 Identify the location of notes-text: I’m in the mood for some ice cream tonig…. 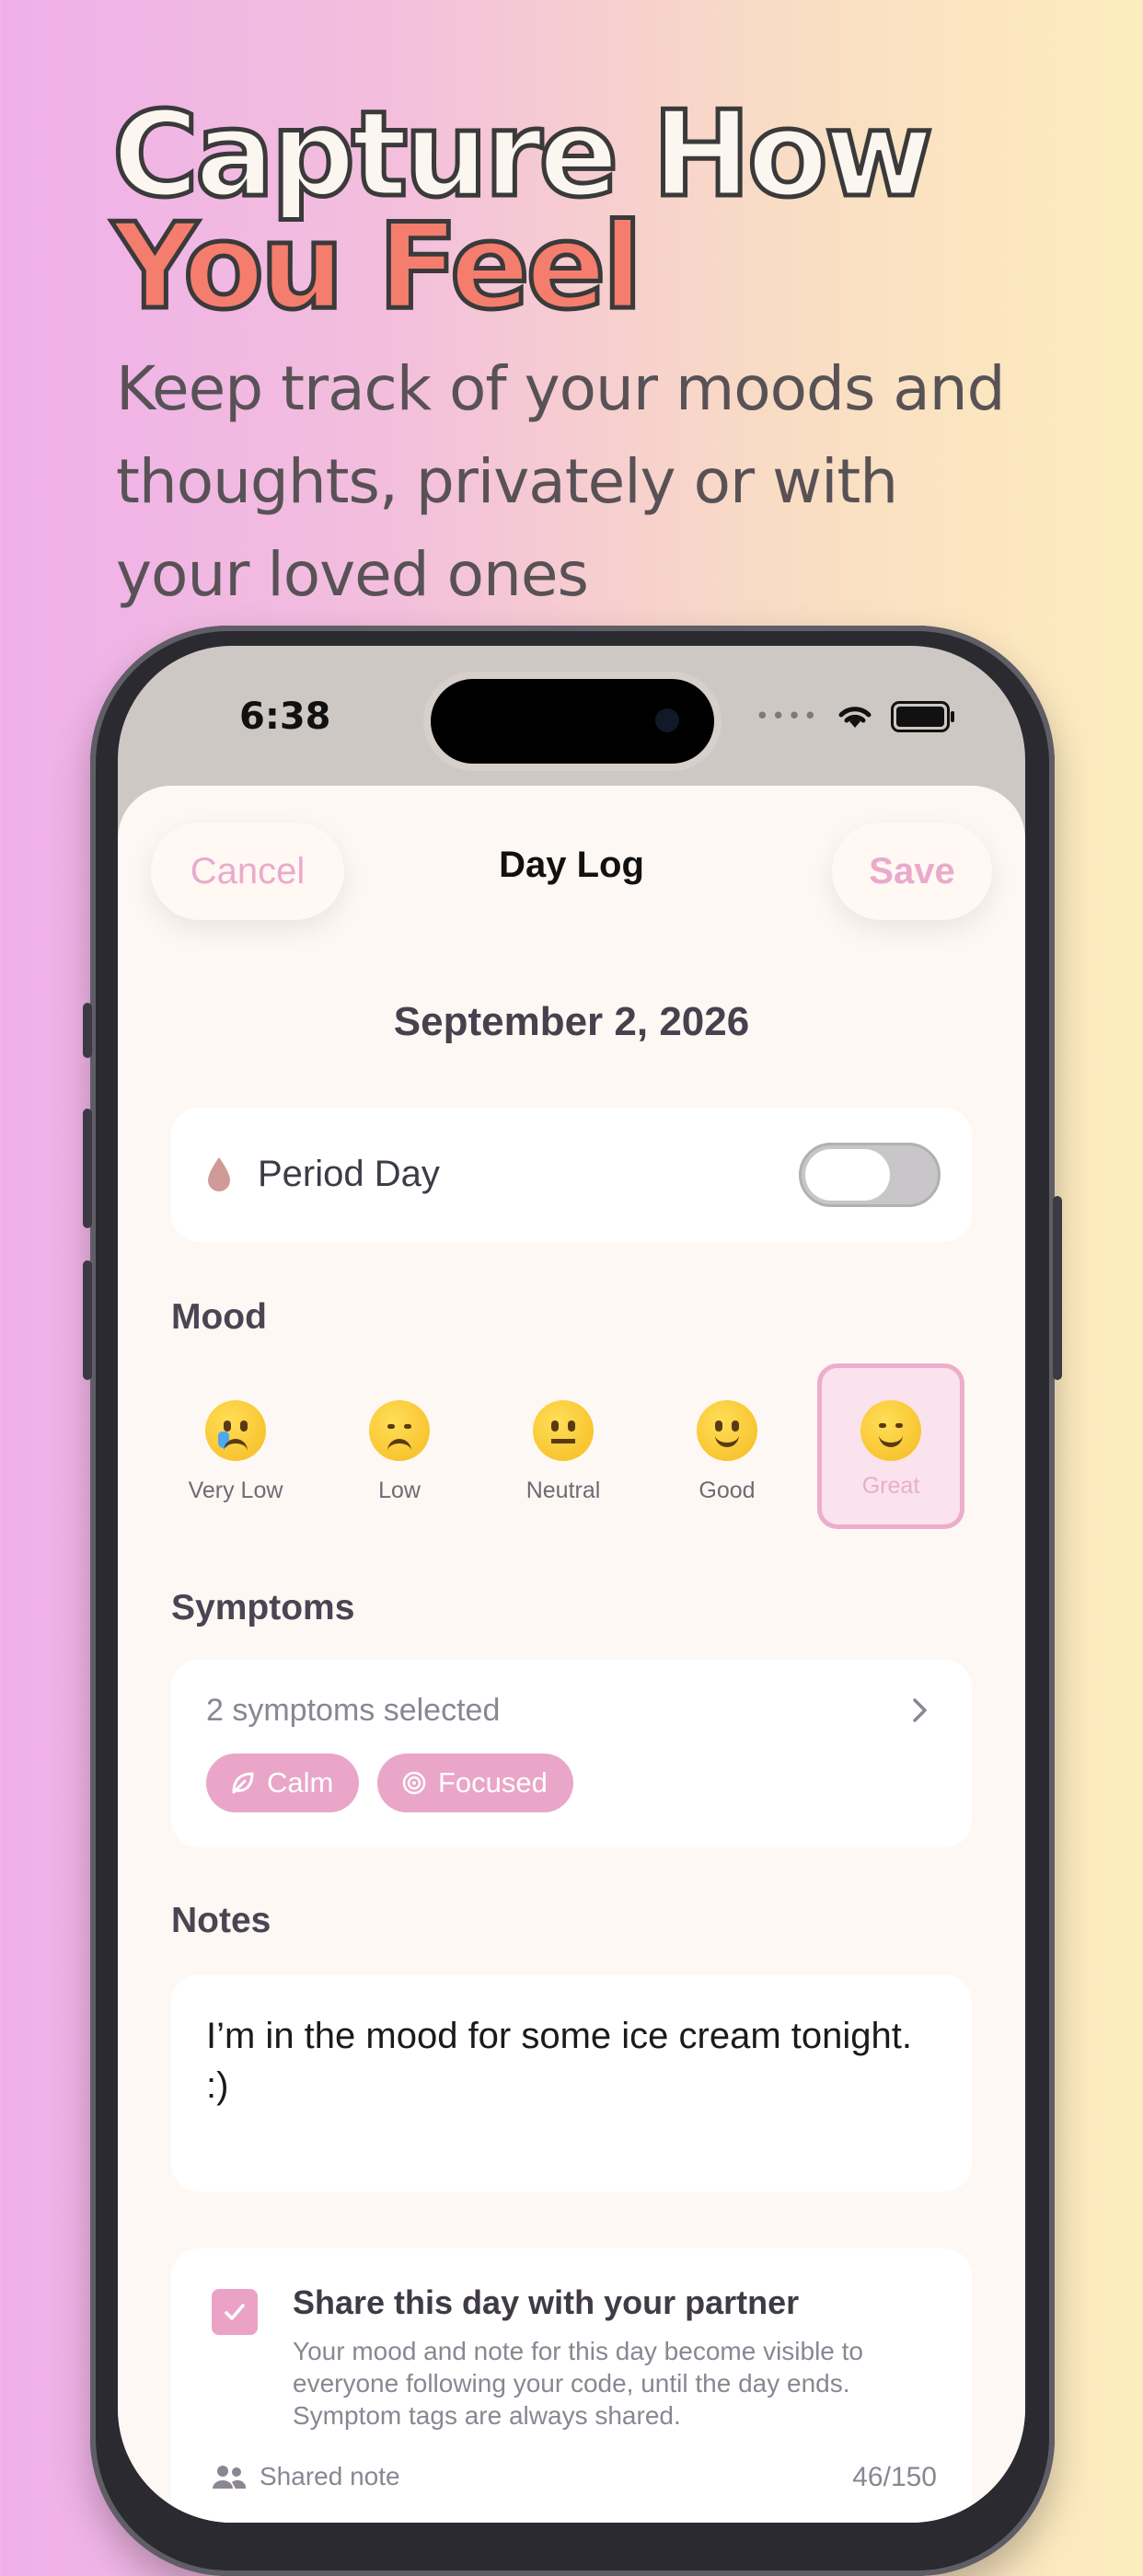
(559, 2061).